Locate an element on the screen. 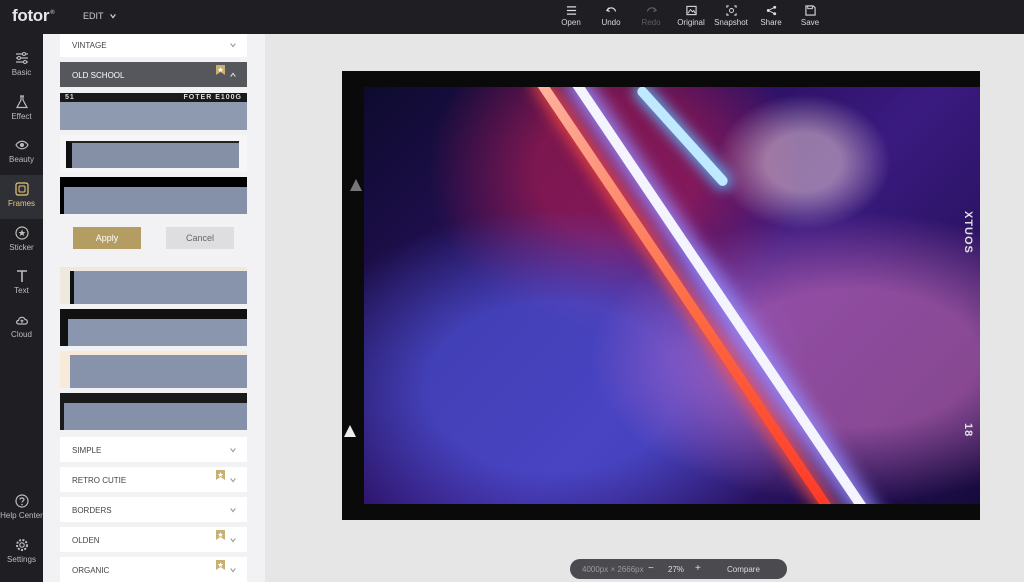  category-label: OLD SCHOOL is located at coordinates (98, 75).